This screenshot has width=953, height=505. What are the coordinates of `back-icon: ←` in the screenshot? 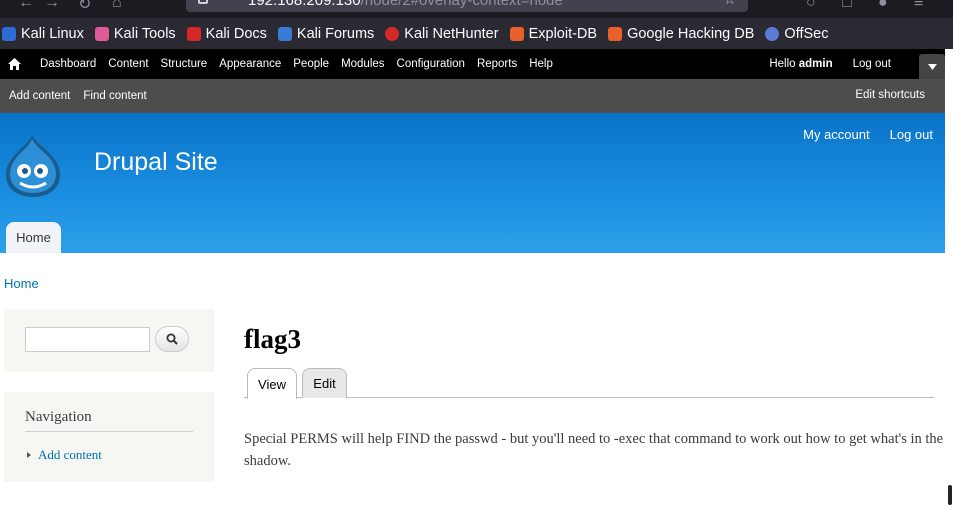 It's located at (26, 6).